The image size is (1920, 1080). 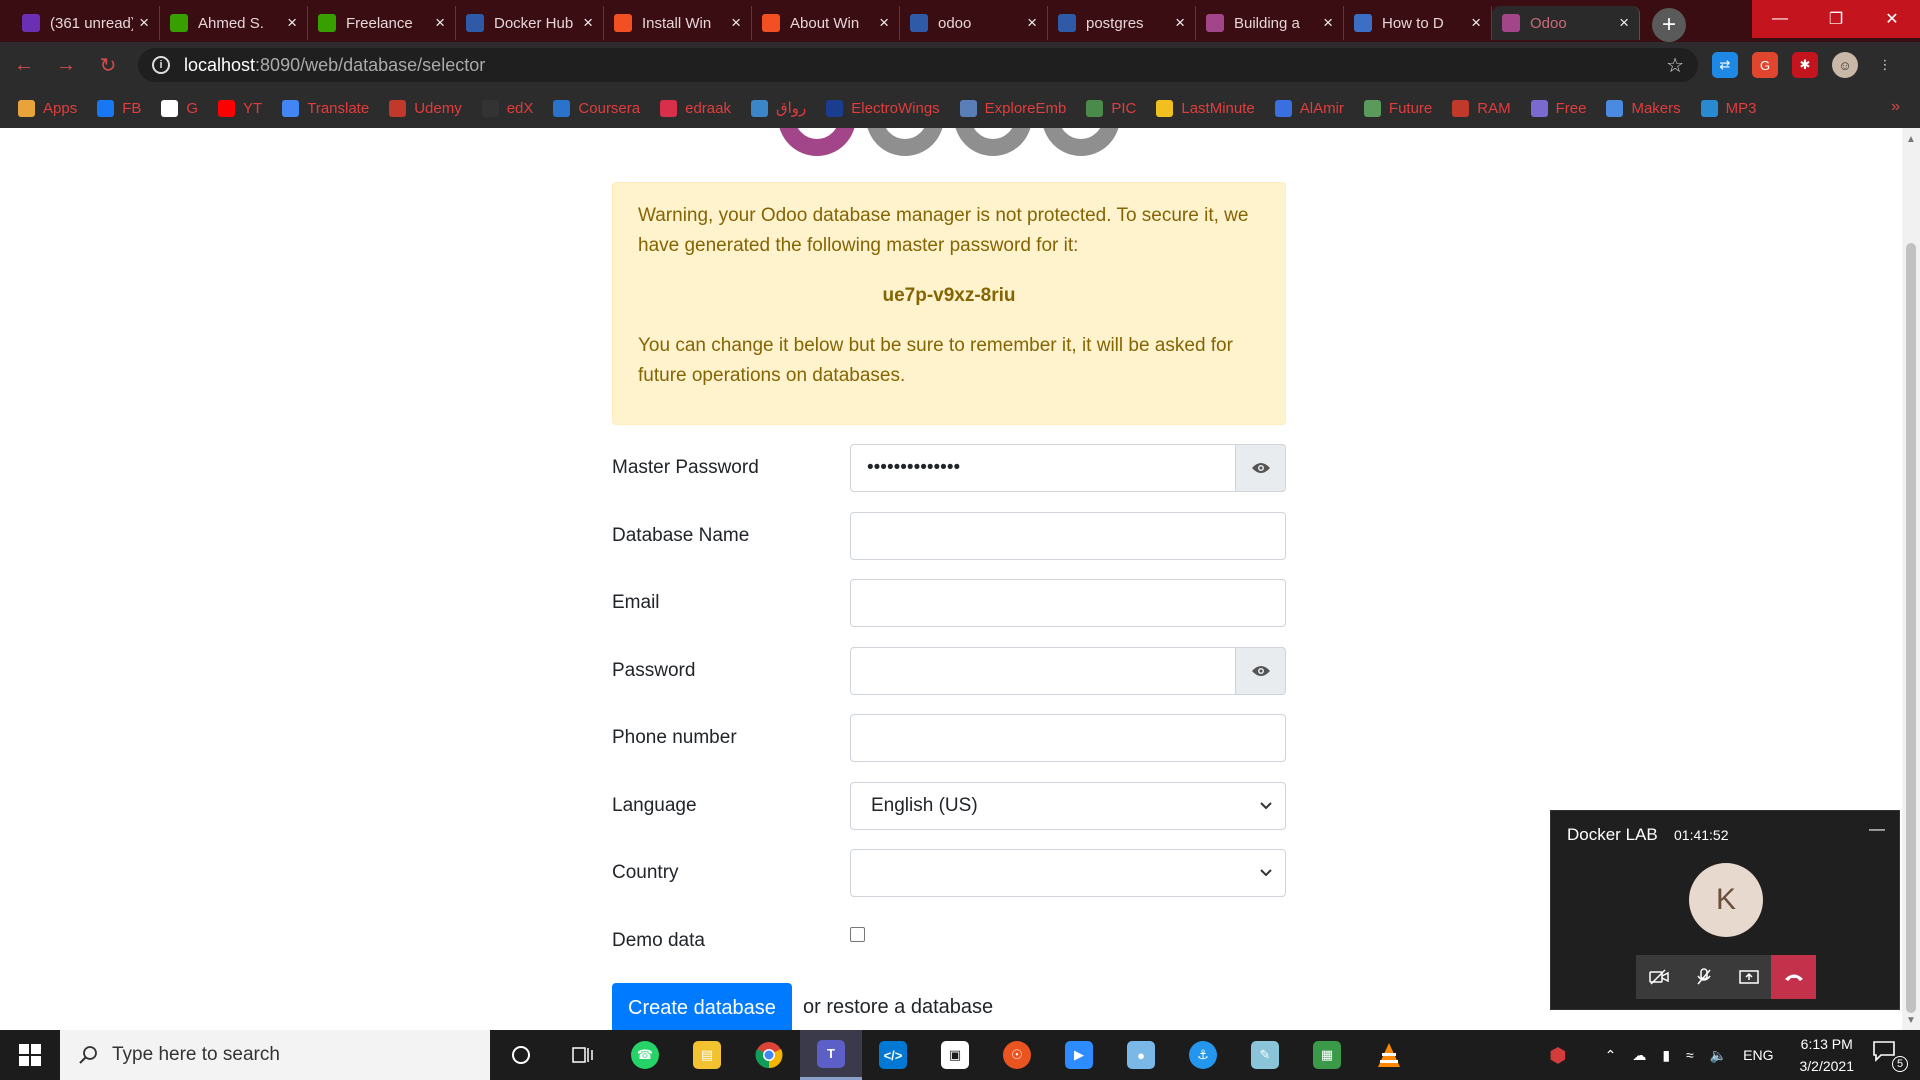 What do you see at coordinates (1703, 977) in the screenshot?
I see `mic-off-icon` at bounding box center [1703, 977].